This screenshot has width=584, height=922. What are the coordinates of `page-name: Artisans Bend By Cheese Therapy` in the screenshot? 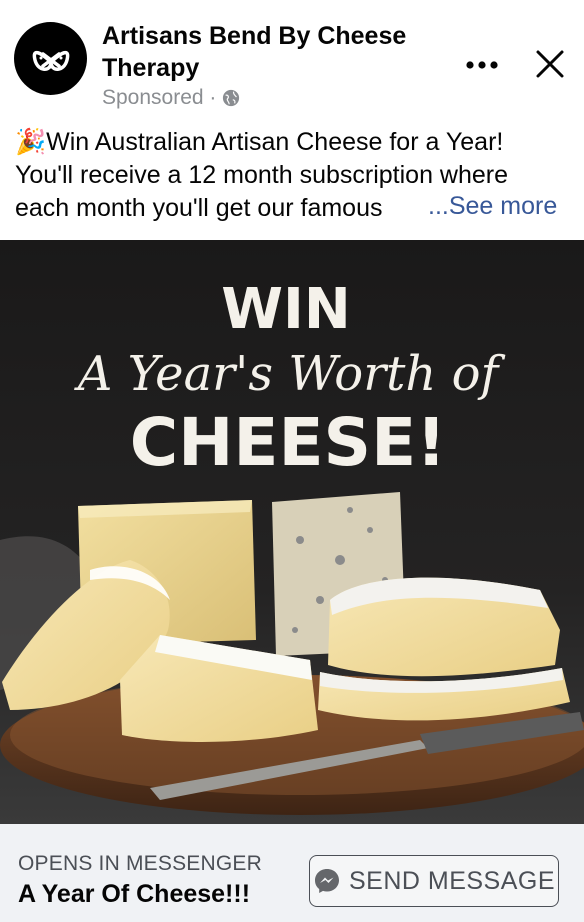 It's located at (267, 52).